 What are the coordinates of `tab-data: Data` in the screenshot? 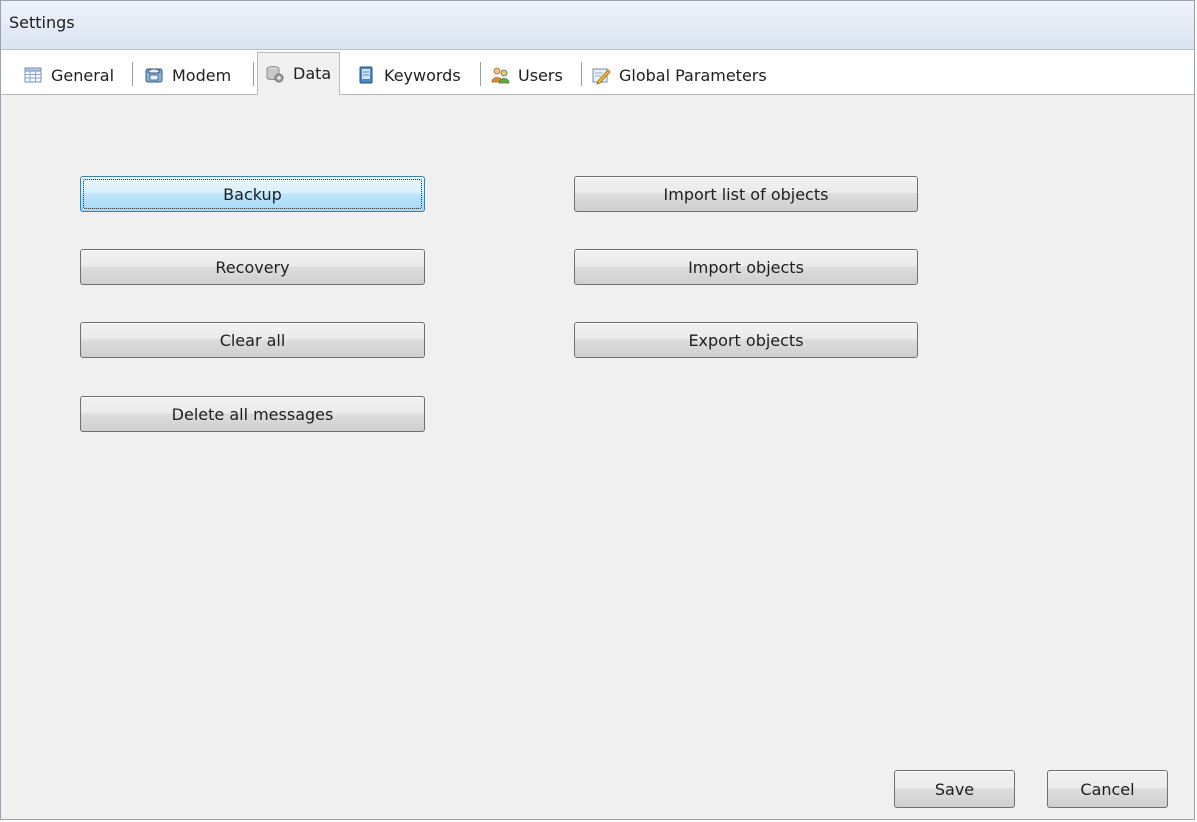 It's located at (299, 73).